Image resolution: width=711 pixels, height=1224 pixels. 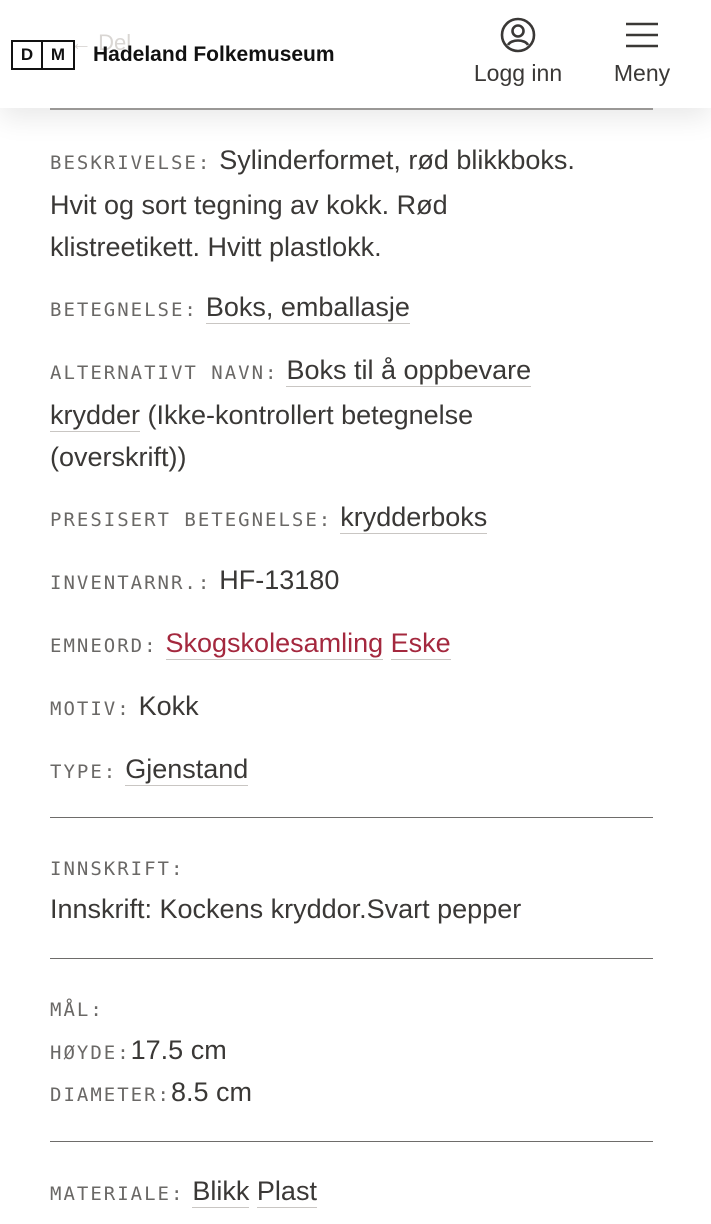 I want to click on field-type: TYPE: Gjenstand, so click(x=351, y=770).